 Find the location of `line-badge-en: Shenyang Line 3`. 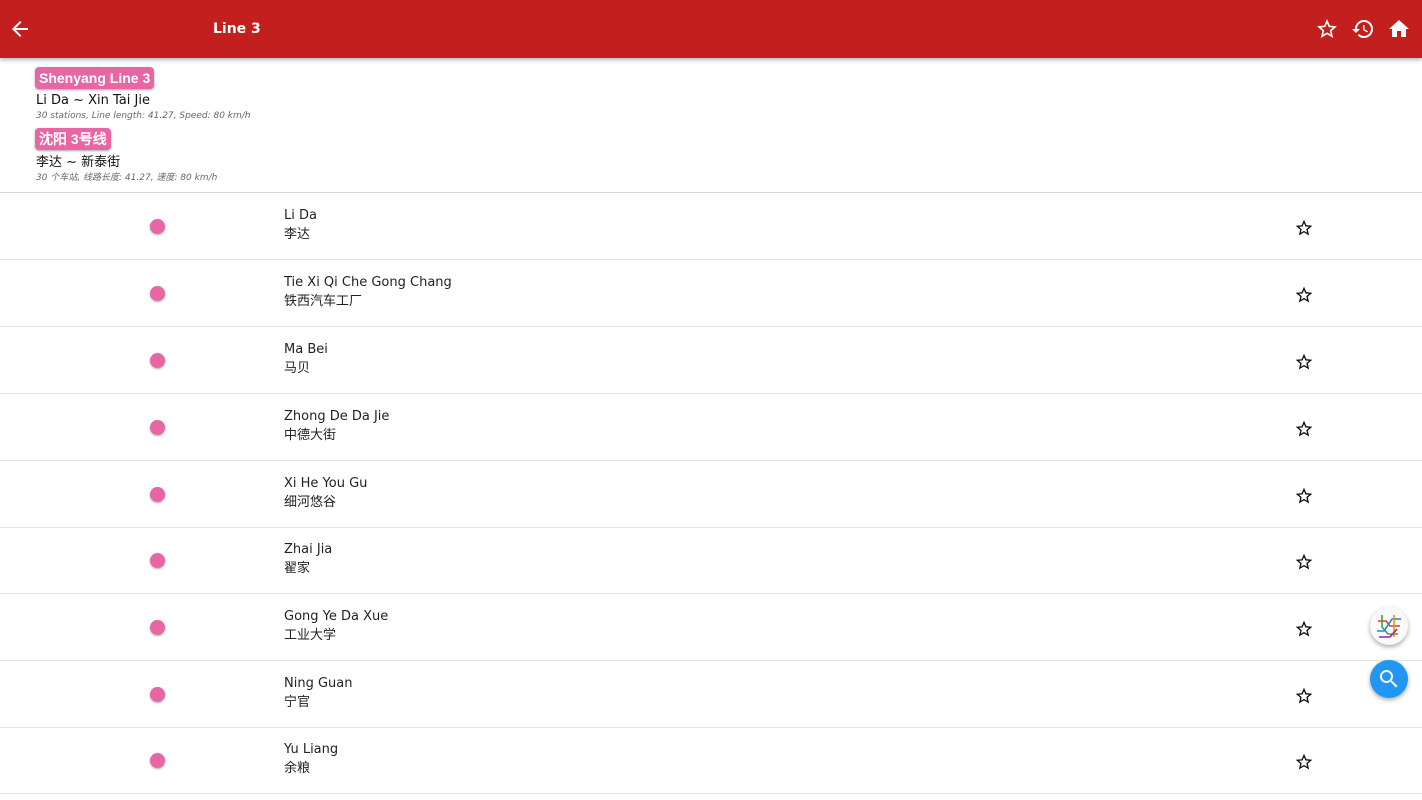

line-badge-en: Shenyang Line 3 is located at coordinates (95, 78).